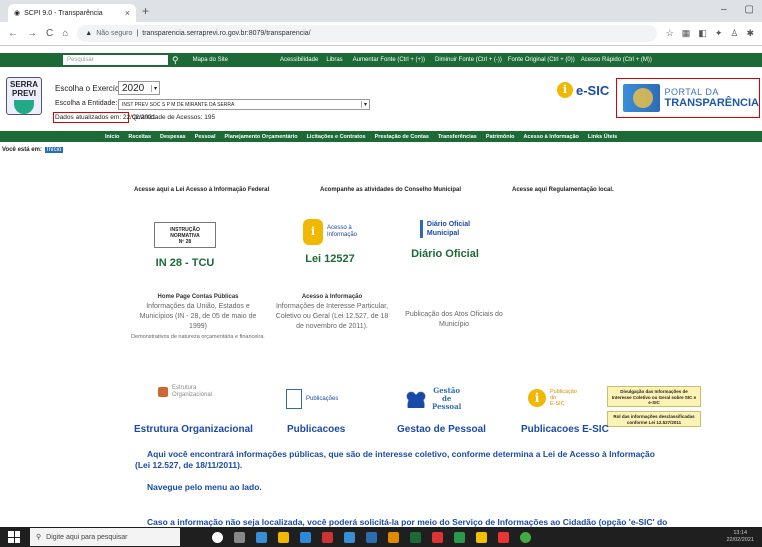  Describe the element at coordinates (86, 103) in the screenshot. I see `entidade-label: Escolha a Entidade:` at that location.